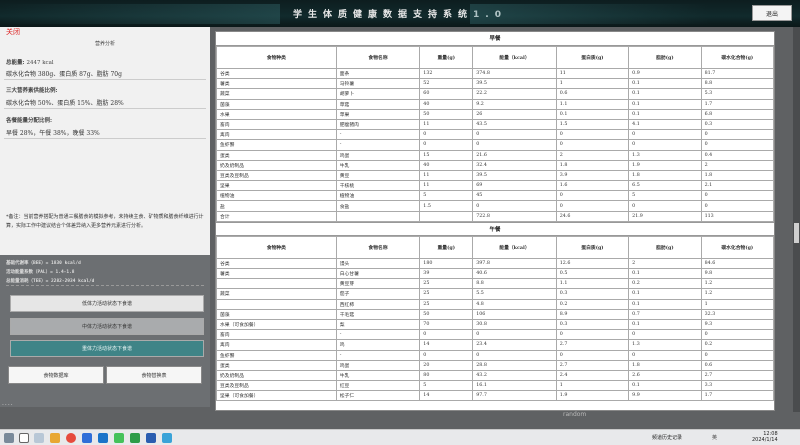 Image resolution: width=800 pixels, height=445 pixels. What do you see at coordinates (514, 196) in the screenshot?
I see `table-cell: 45` at bounding box center [514, 196].